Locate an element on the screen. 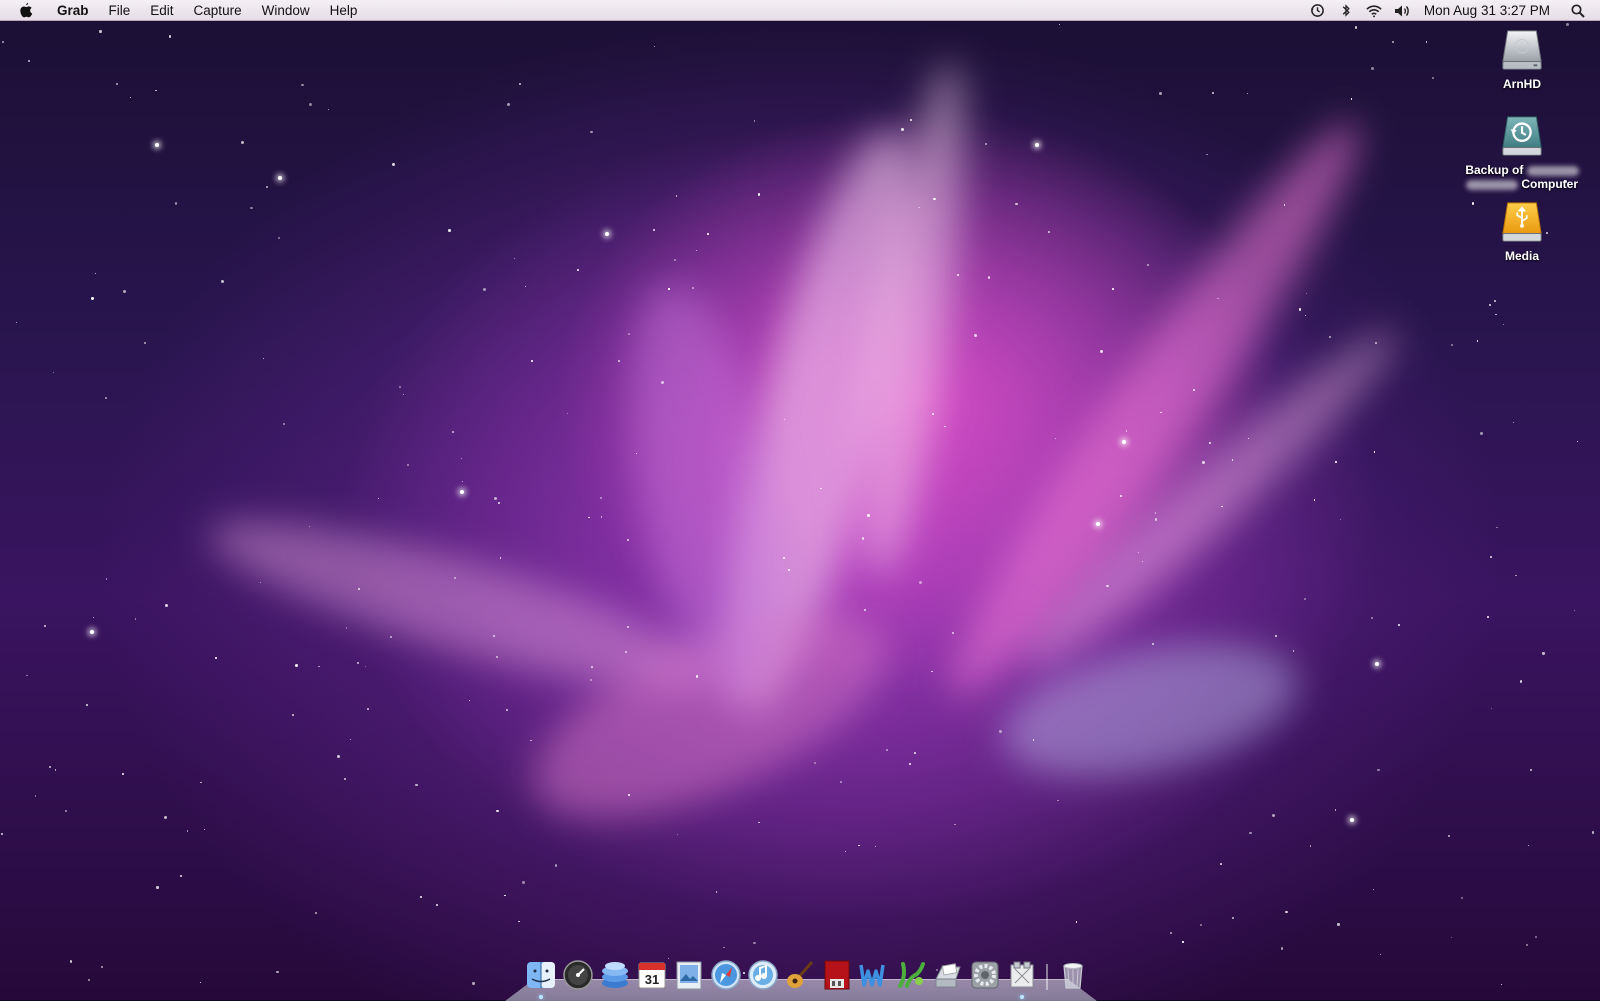  time-machine-icon is located at coordinates (1318, 11).